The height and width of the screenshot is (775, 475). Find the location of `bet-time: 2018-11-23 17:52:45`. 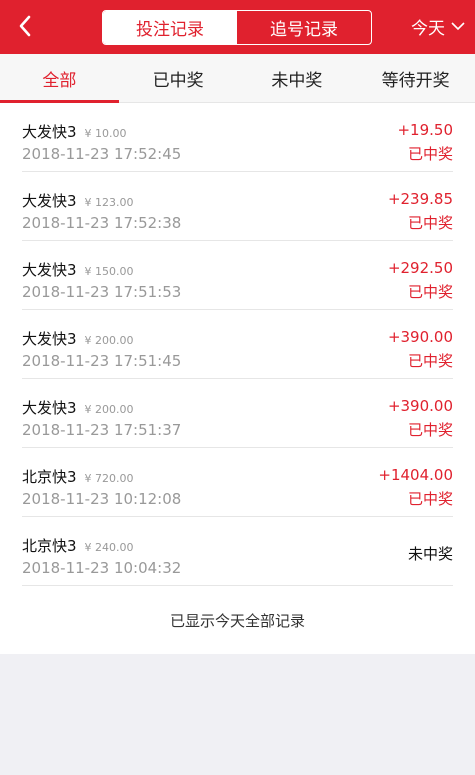

bet-time: 2018-11-23 17:52:45 is located at coordinates (102, 154).